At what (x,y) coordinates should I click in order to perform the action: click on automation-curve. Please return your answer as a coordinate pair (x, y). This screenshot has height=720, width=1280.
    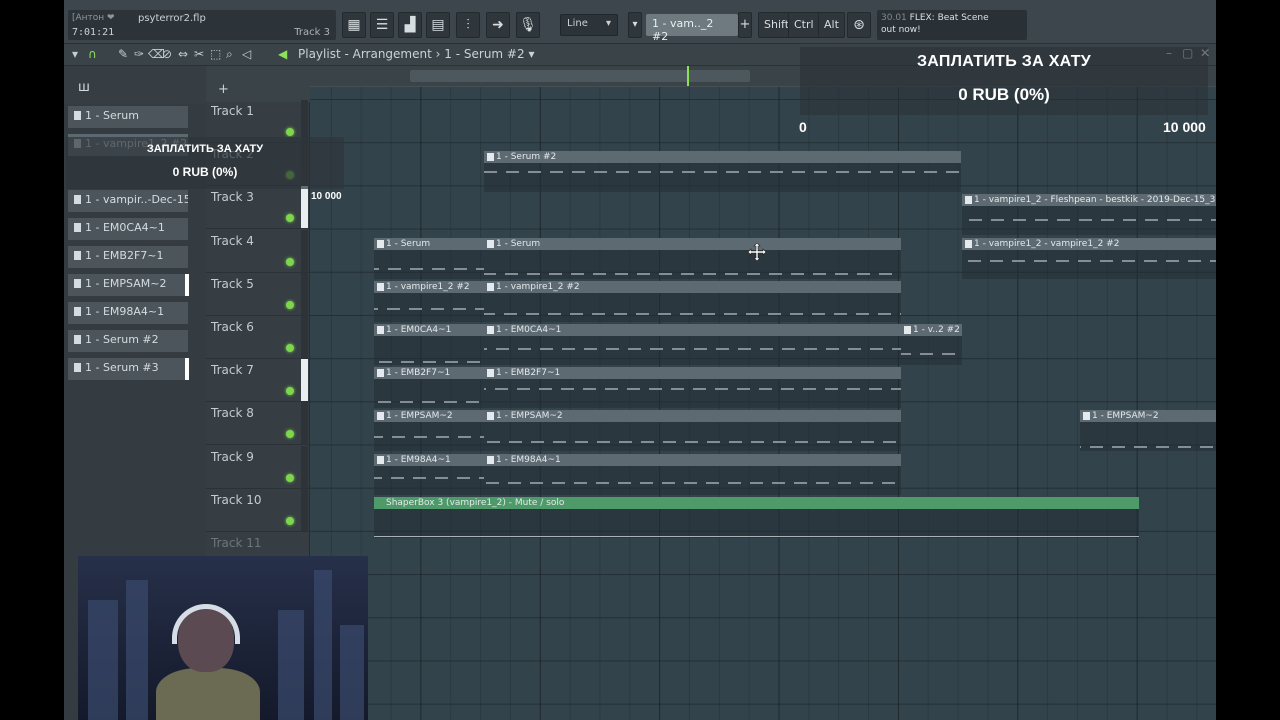
    Looking at the image, I should click on (756, 523).